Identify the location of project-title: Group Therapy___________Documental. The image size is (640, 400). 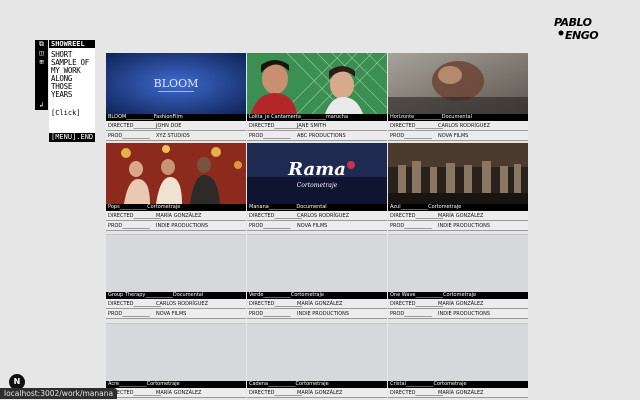
(176, 295).